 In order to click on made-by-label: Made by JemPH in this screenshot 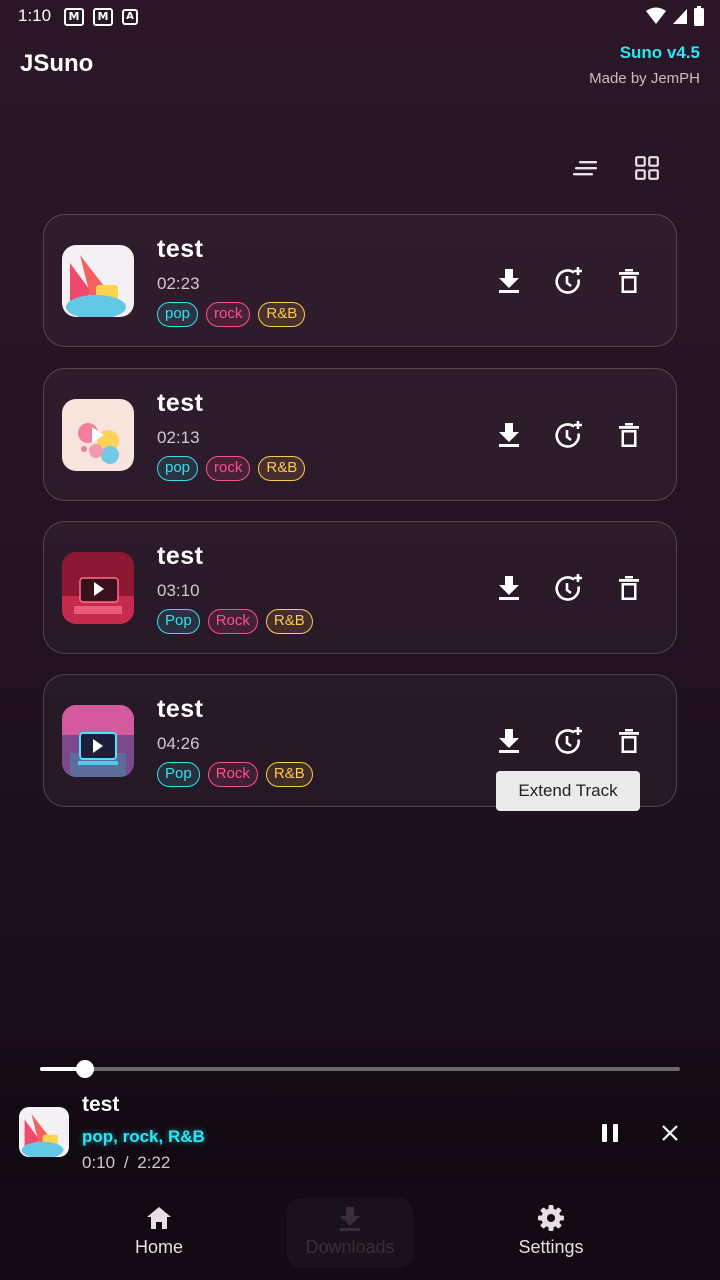, I will do `click(644, 78)`.